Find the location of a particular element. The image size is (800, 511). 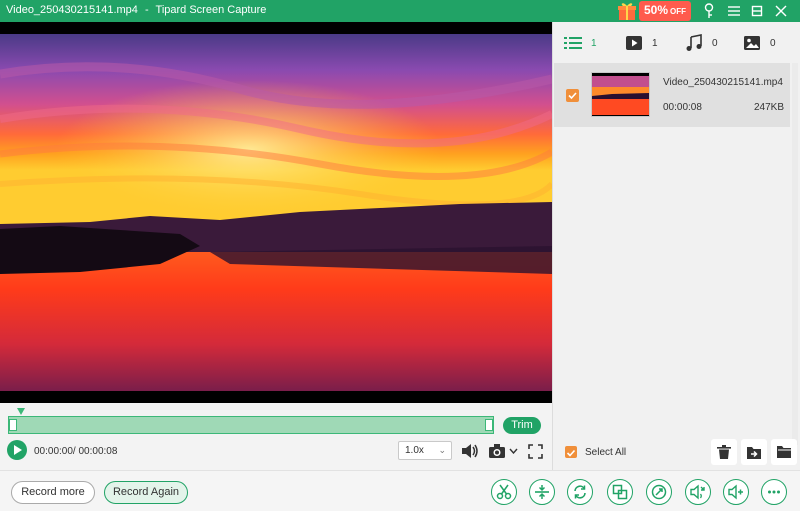

menu-icon is located at coordinates (734, 11).